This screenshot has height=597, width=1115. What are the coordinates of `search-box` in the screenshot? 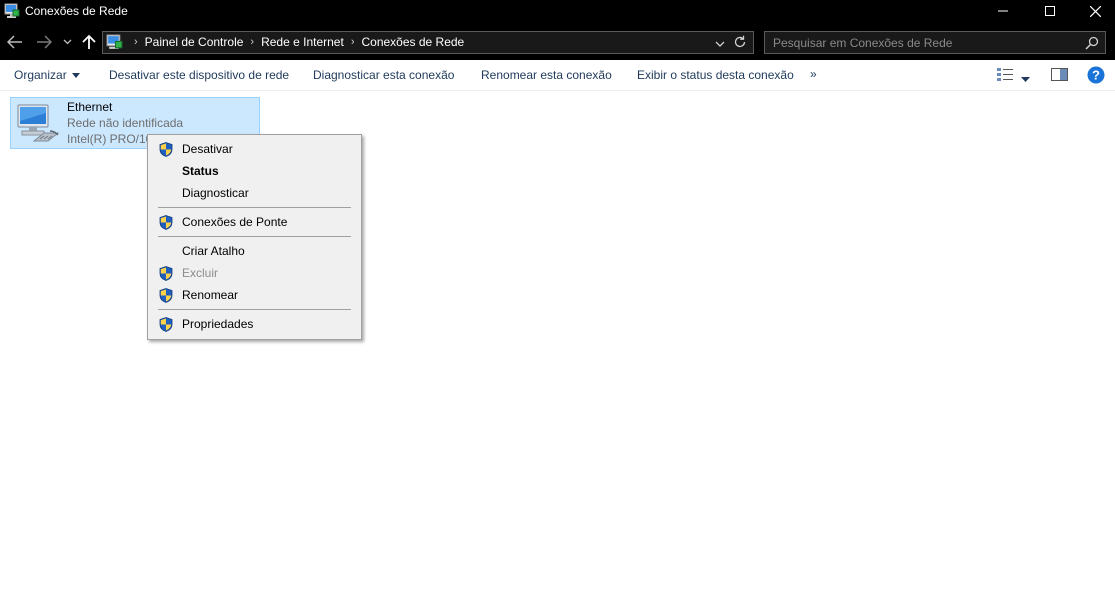 It's located at (935, 42).